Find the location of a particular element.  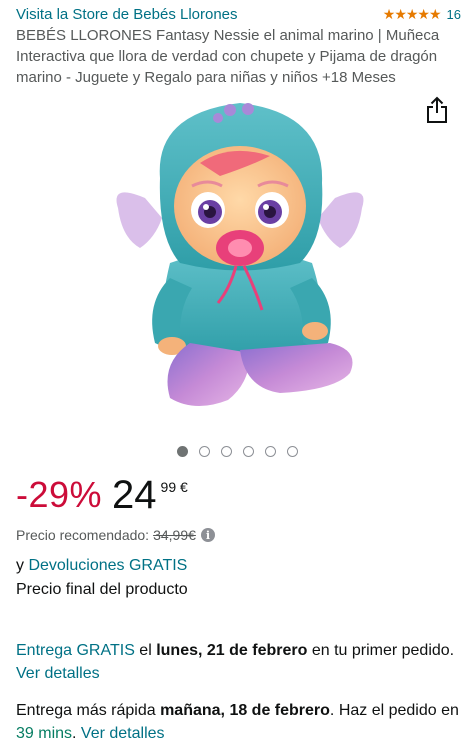

info-icon: i is located at coordinates (207, 535).